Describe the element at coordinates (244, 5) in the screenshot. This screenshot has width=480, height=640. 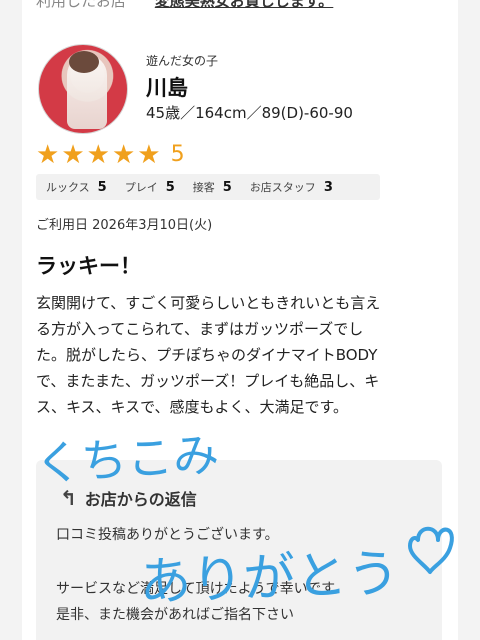
I see `shop-link: 変態美熟女お貸しします。` at that location.